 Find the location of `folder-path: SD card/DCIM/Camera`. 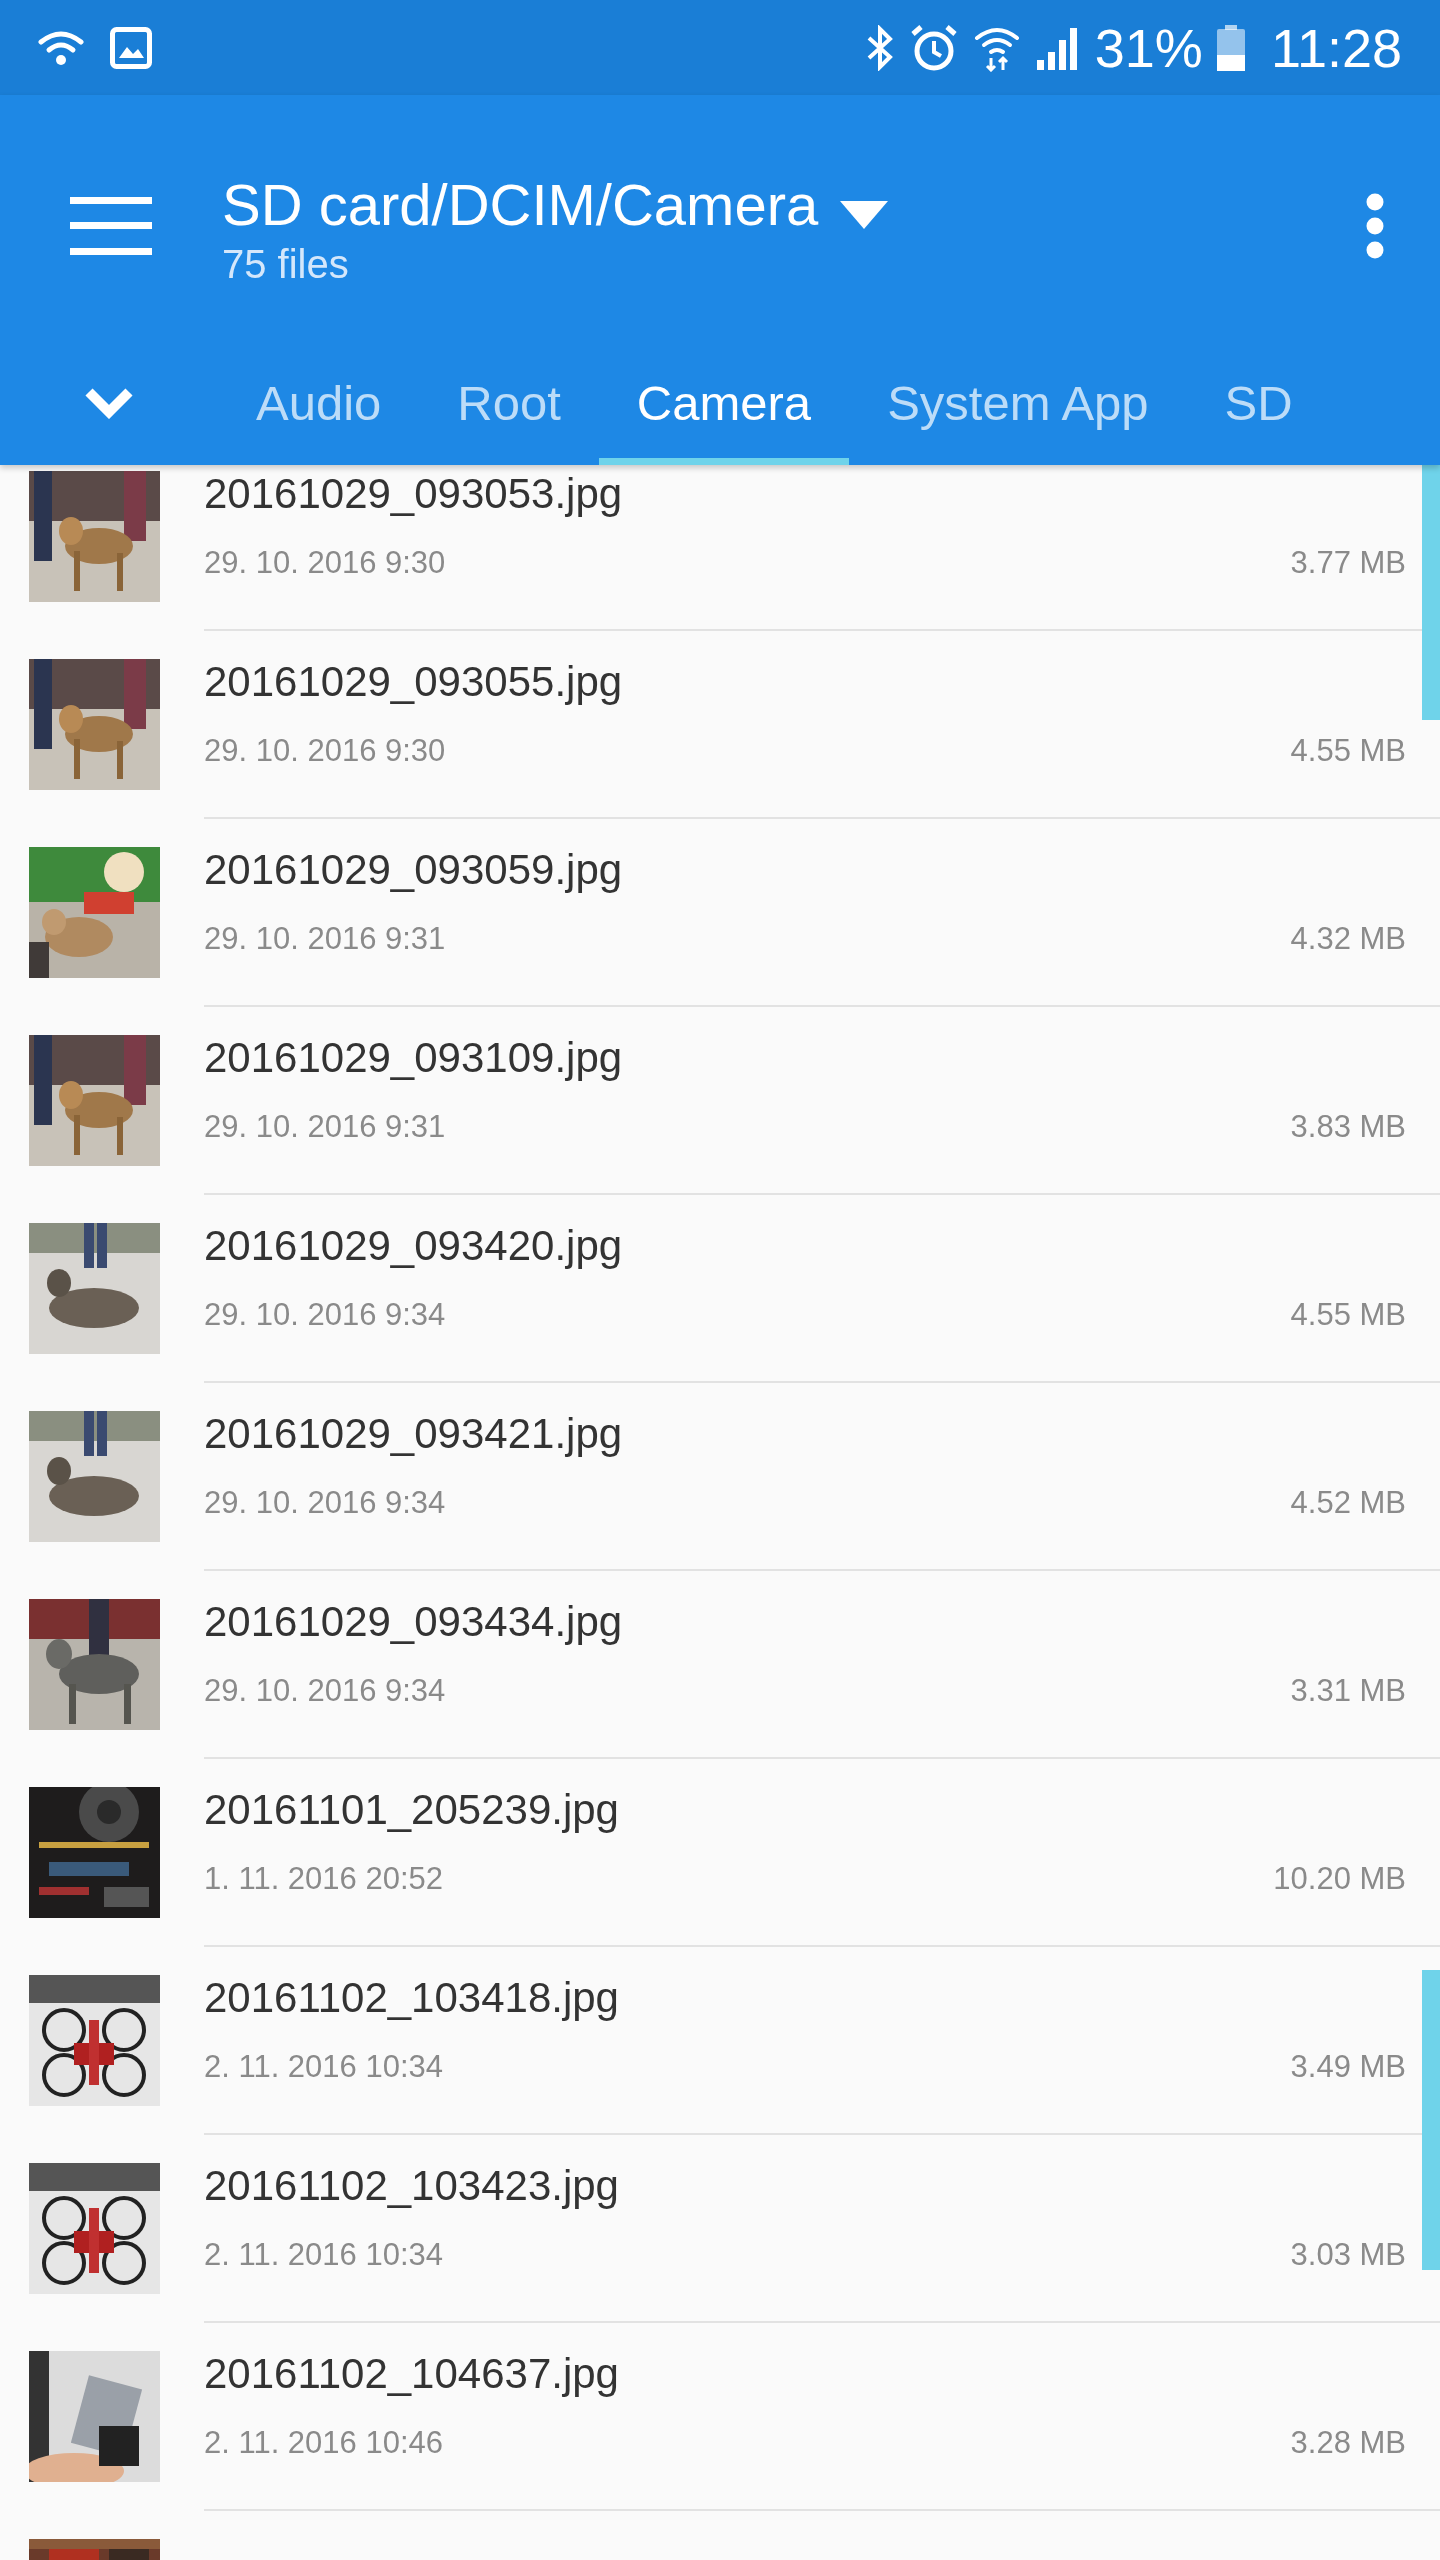

folder-path: SD card/DCIM/Camera is located at coordinates (520, 205).